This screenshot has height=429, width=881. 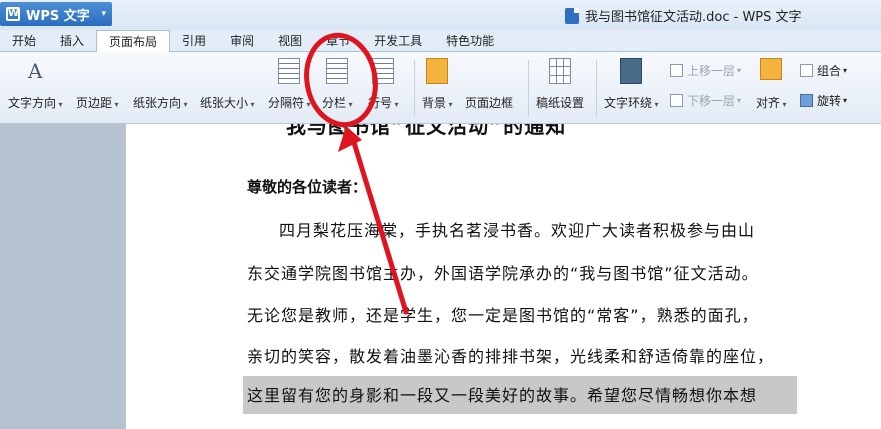 What do you see at coordinates (133, 41) in the screenshot?
I see `tab-page-layout: 页面布局` at bounding box center [133, 41].